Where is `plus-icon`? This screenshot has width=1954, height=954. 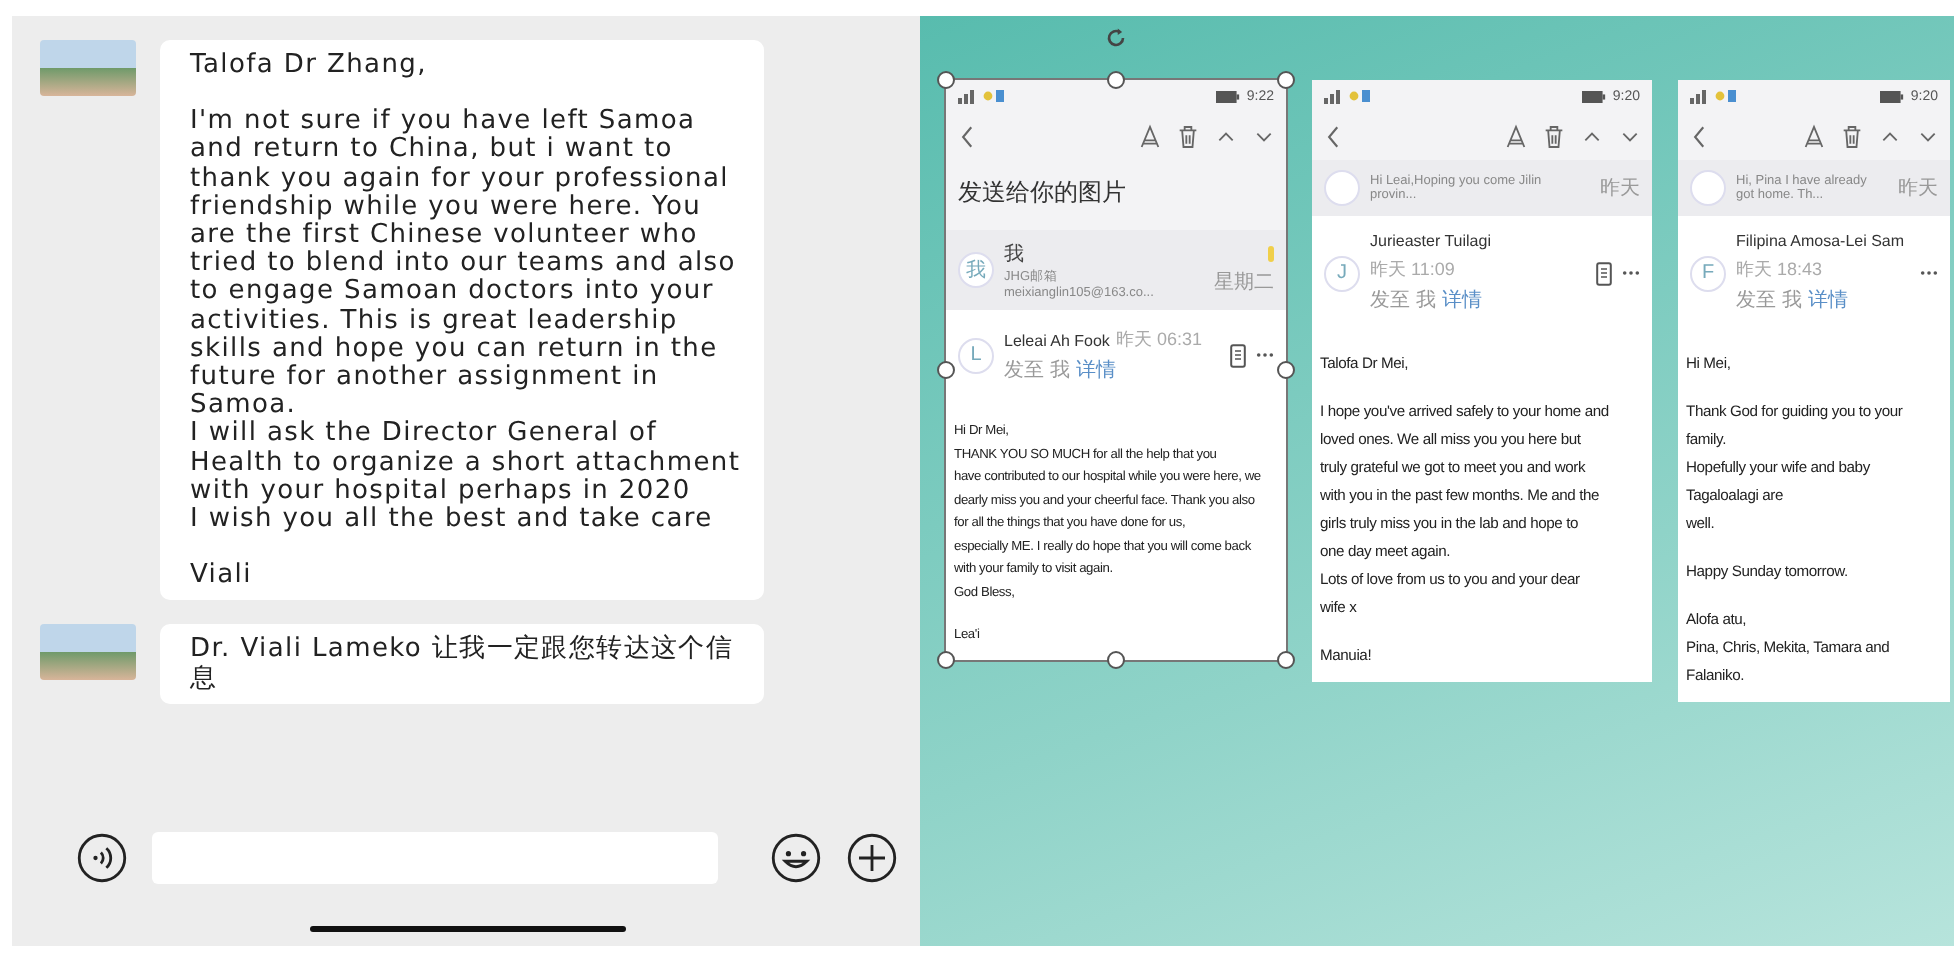 plus-icon is located at coordinates (872, 858).